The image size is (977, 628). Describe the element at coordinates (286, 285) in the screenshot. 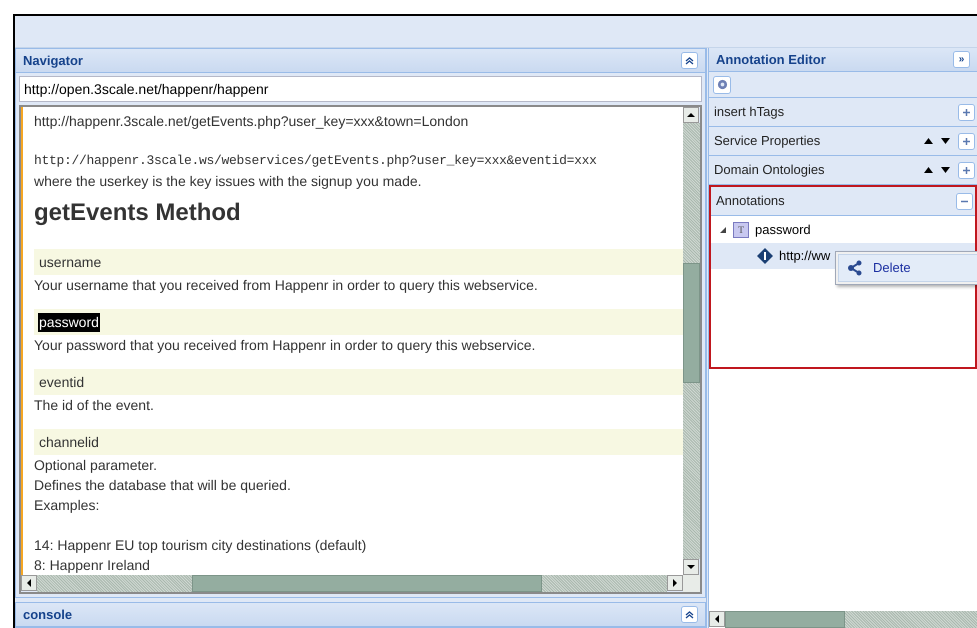

I see `content-text: Your username that you received from Happenr in order to query this webservice.` at that location.